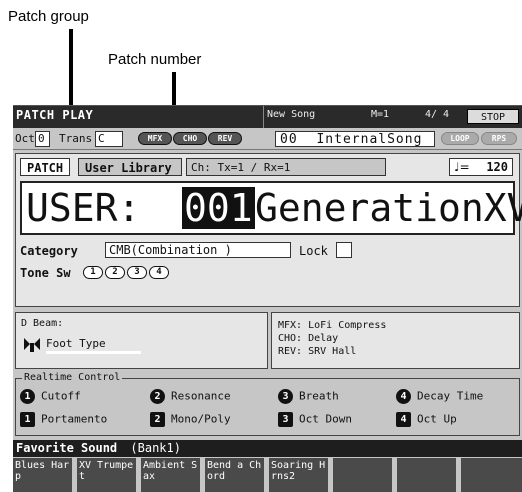  What do you see at coordinates (308, 338) in the screenshot?
I see `cho-type: CHO: Delay` at bounding box center [308, 338].